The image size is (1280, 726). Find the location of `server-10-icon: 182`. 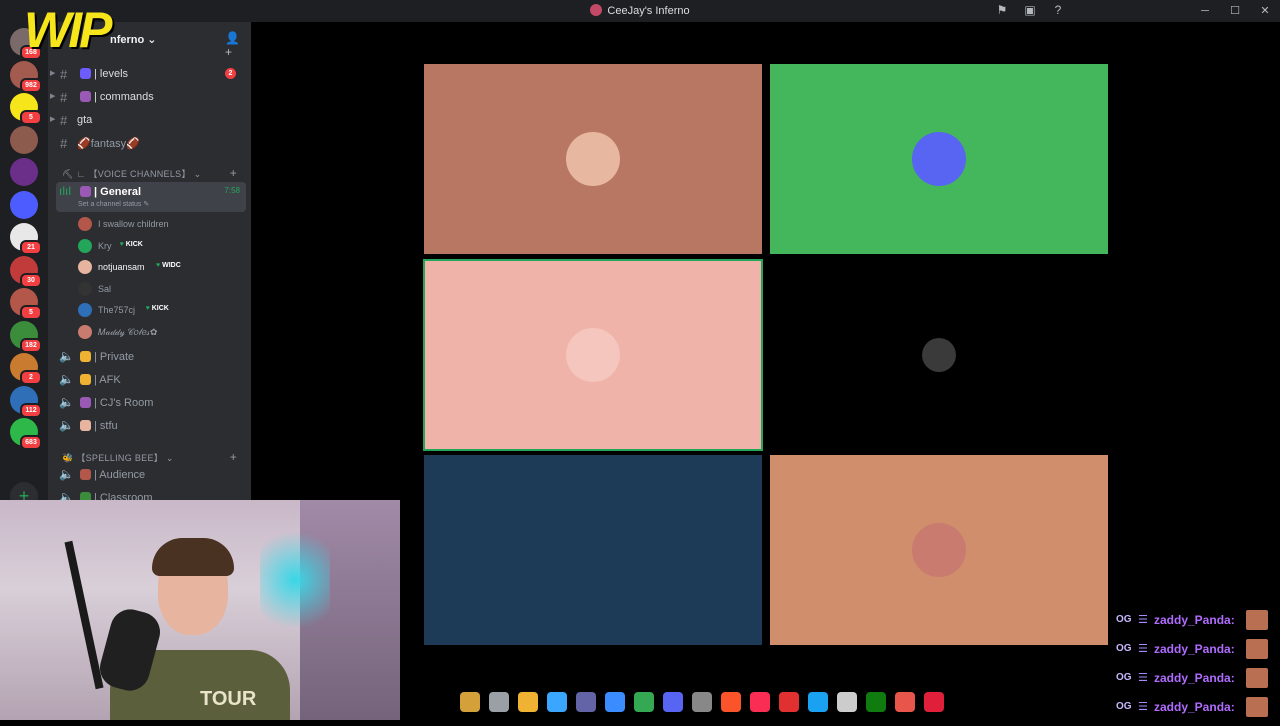

server-10-icon: 182 is located at coordinates (26, 336).